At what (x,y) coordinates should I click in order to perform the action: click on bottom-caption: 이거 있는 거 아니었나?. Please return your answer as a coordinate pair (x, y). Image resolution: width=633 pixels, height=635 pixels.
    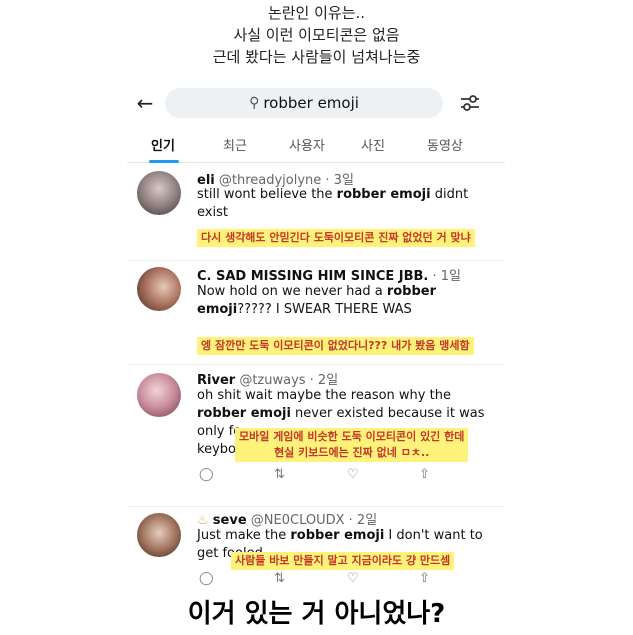
    Looking at the image, I should click on (316, 614).